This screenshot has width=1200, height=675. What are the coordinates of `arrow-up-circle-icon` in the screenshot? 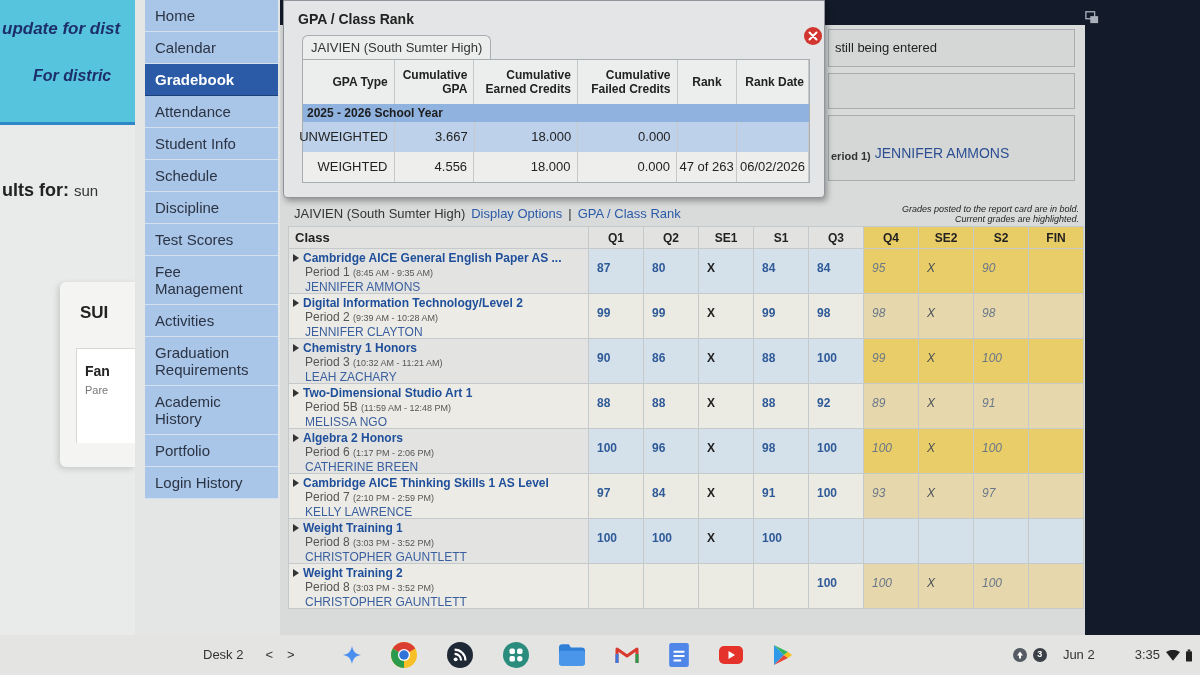 It's located at (1019, 655).